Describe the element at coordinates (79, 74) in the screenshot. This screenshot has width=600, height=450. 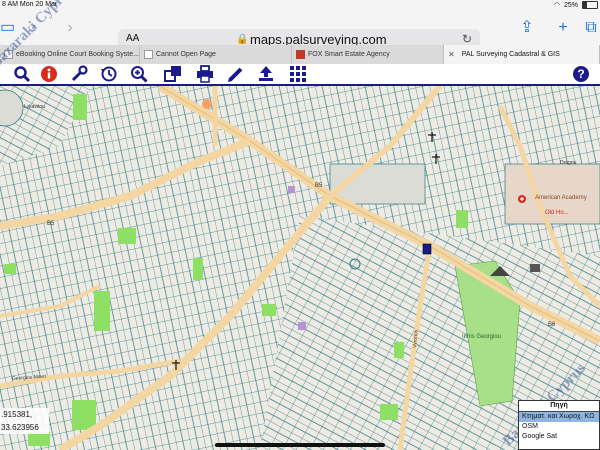
I see `wrench-icon` at that location.